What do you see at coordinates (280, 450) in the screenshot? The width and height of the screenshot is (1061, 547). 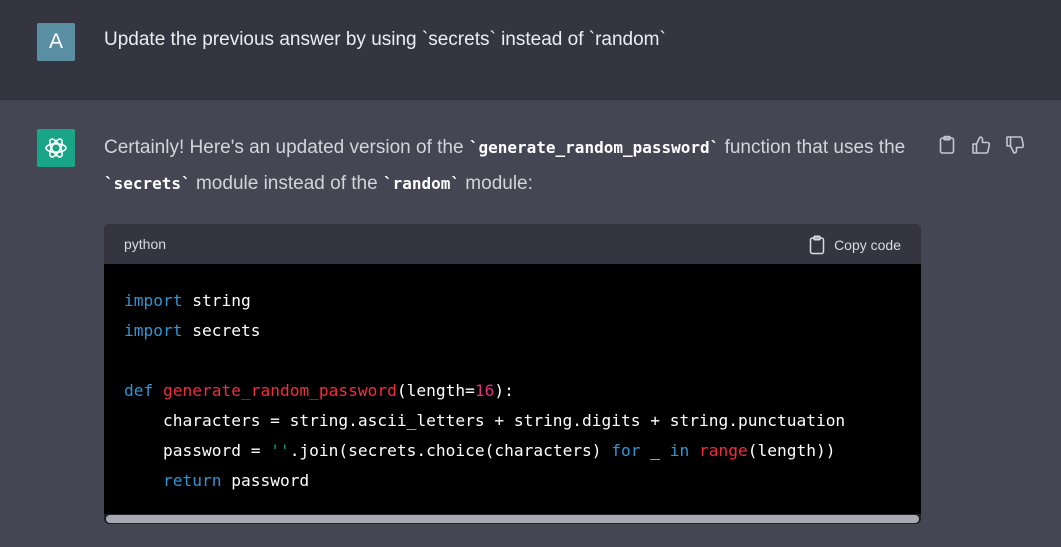 I see `code-token: ''` at bounding box center [280, 450].